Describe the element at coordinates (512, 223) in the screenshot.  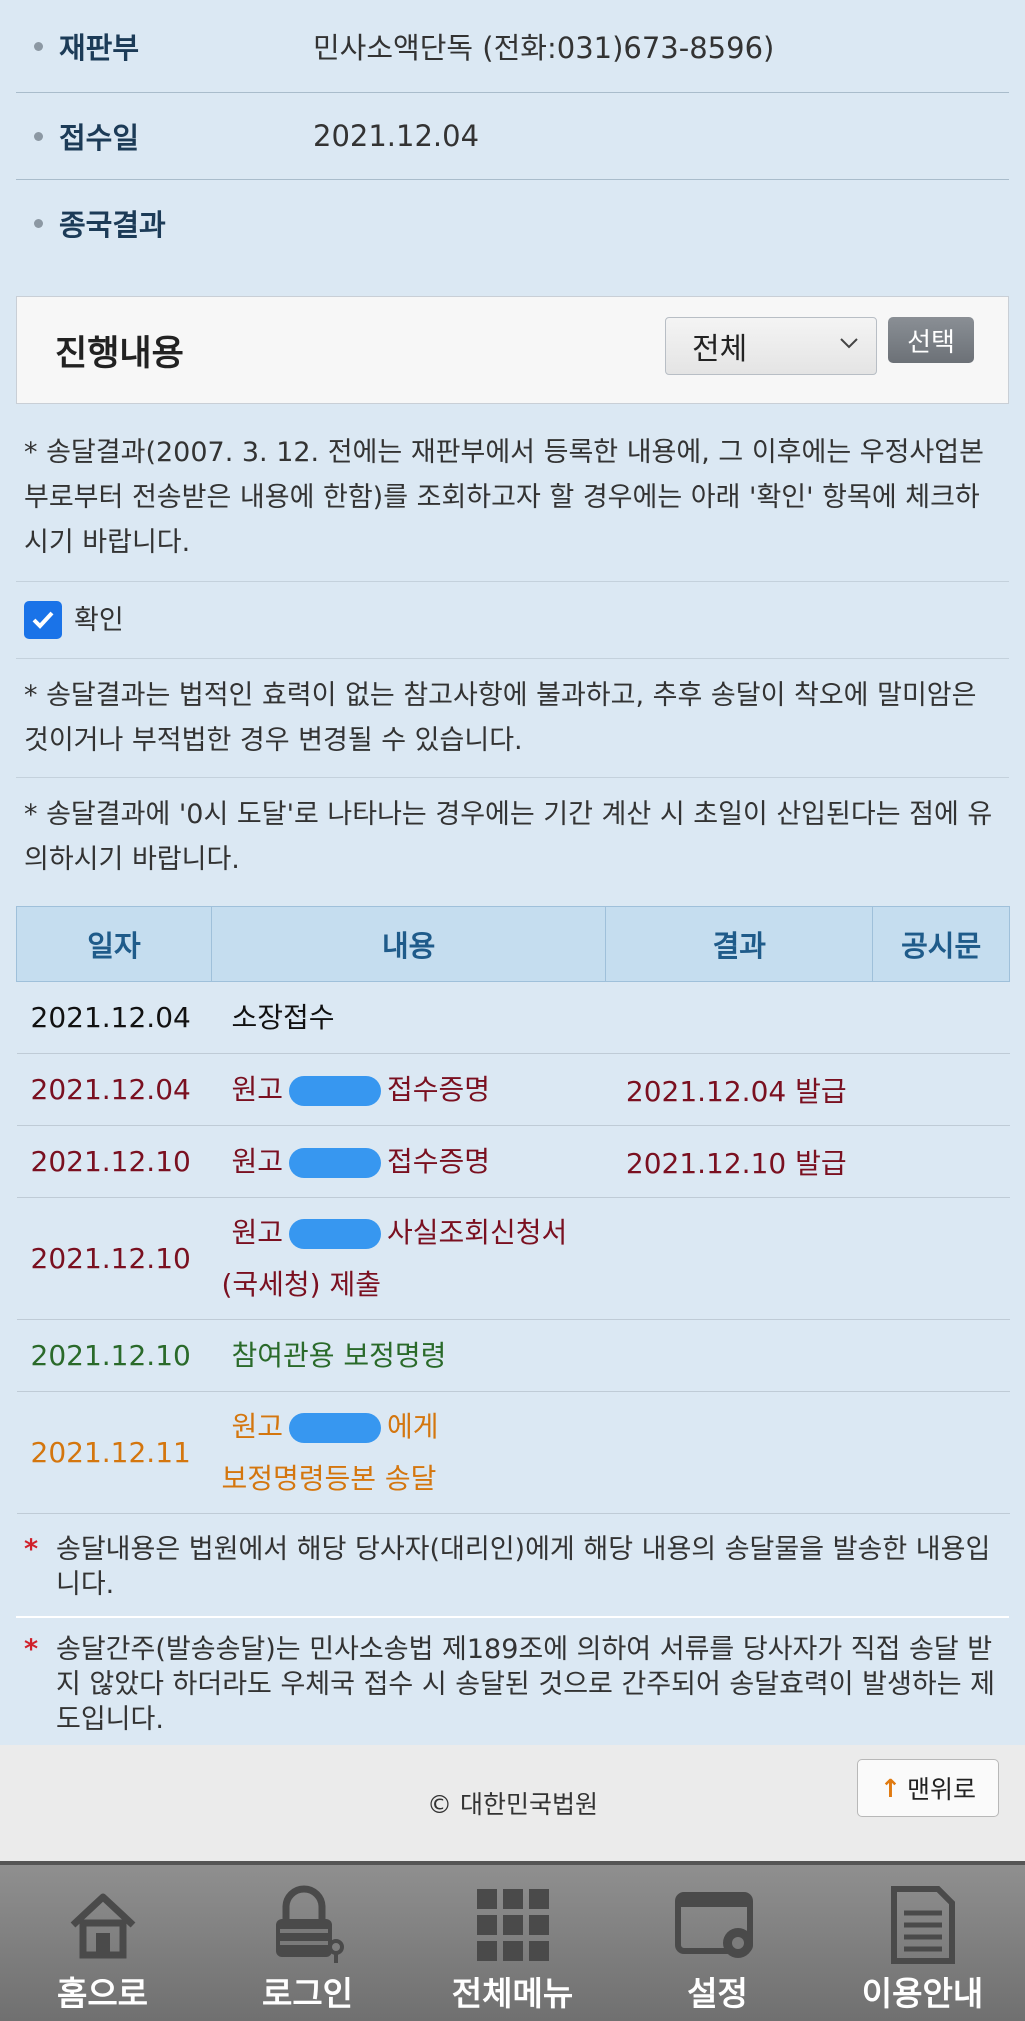
I see `info-row-final-result: 종국결과` at that location.